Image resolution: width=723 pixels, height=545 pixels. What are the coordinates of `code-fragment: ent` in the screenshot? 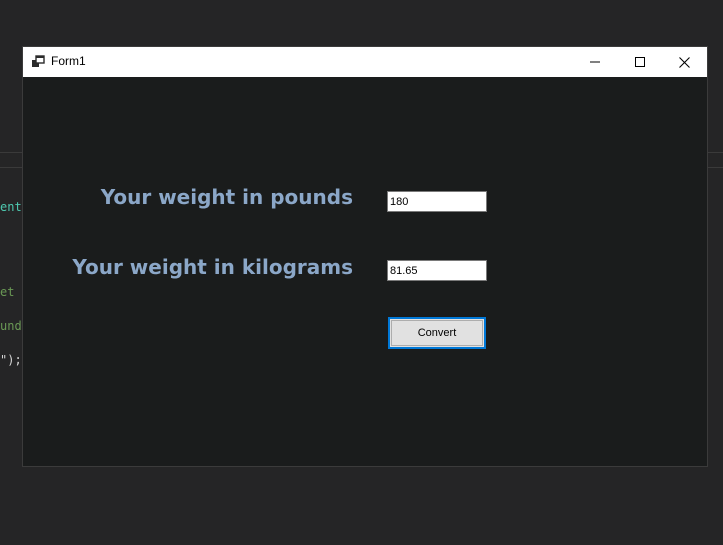 It's located at (11, 207).